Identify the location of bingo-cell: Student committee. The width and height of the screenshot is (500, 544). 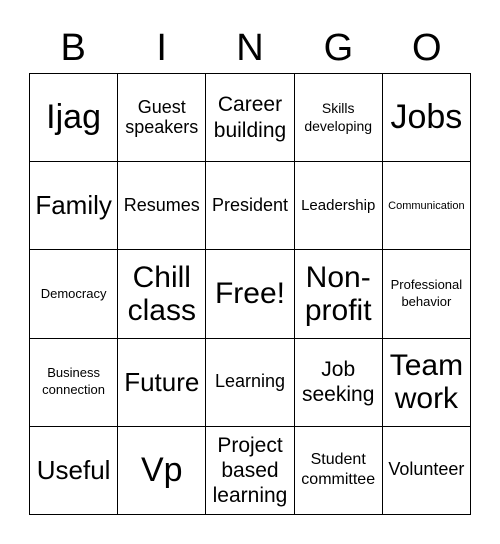
(338, 470).